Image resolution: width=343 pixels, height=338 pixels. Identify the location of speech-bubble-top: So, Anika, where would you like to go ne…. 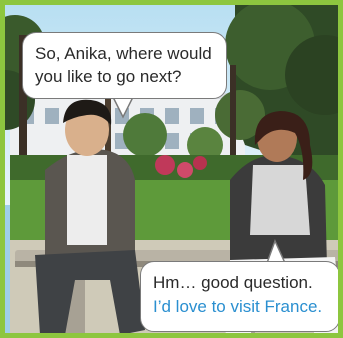
(124, 65).